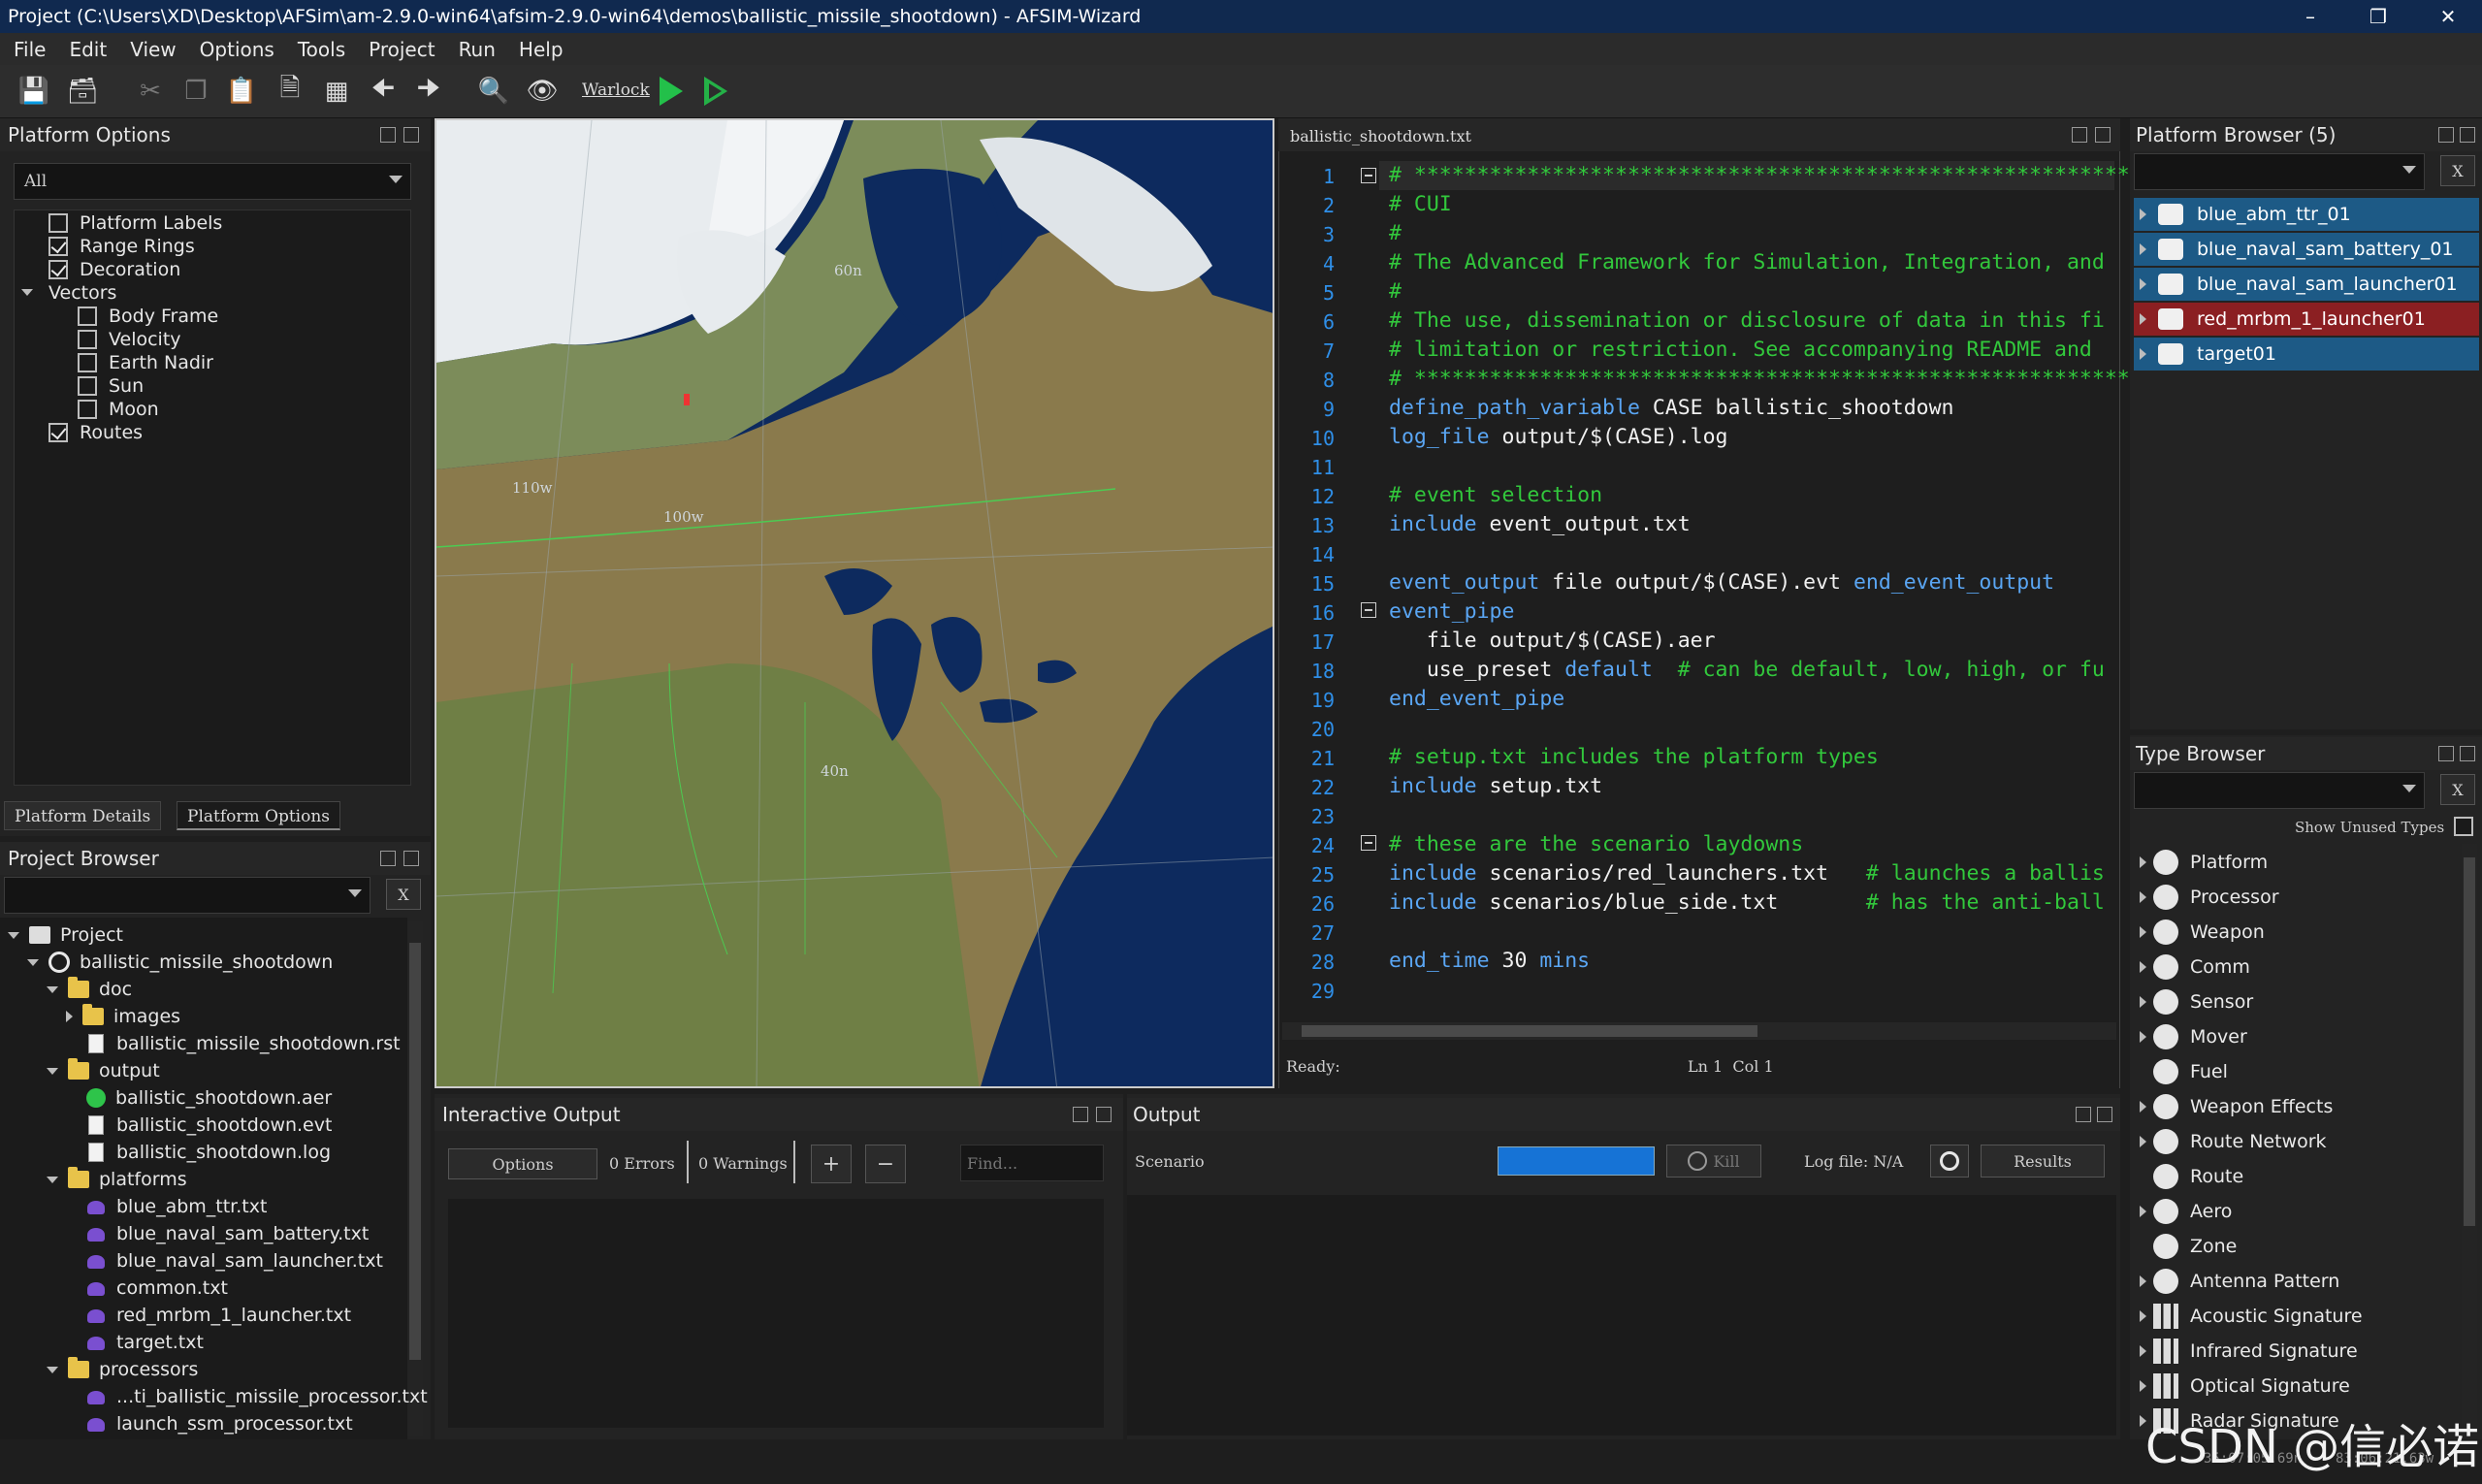 This screenshot has height=1484, width=2482. I want to click on editor-horizontal-scrollbar, so click(1699, 1031).